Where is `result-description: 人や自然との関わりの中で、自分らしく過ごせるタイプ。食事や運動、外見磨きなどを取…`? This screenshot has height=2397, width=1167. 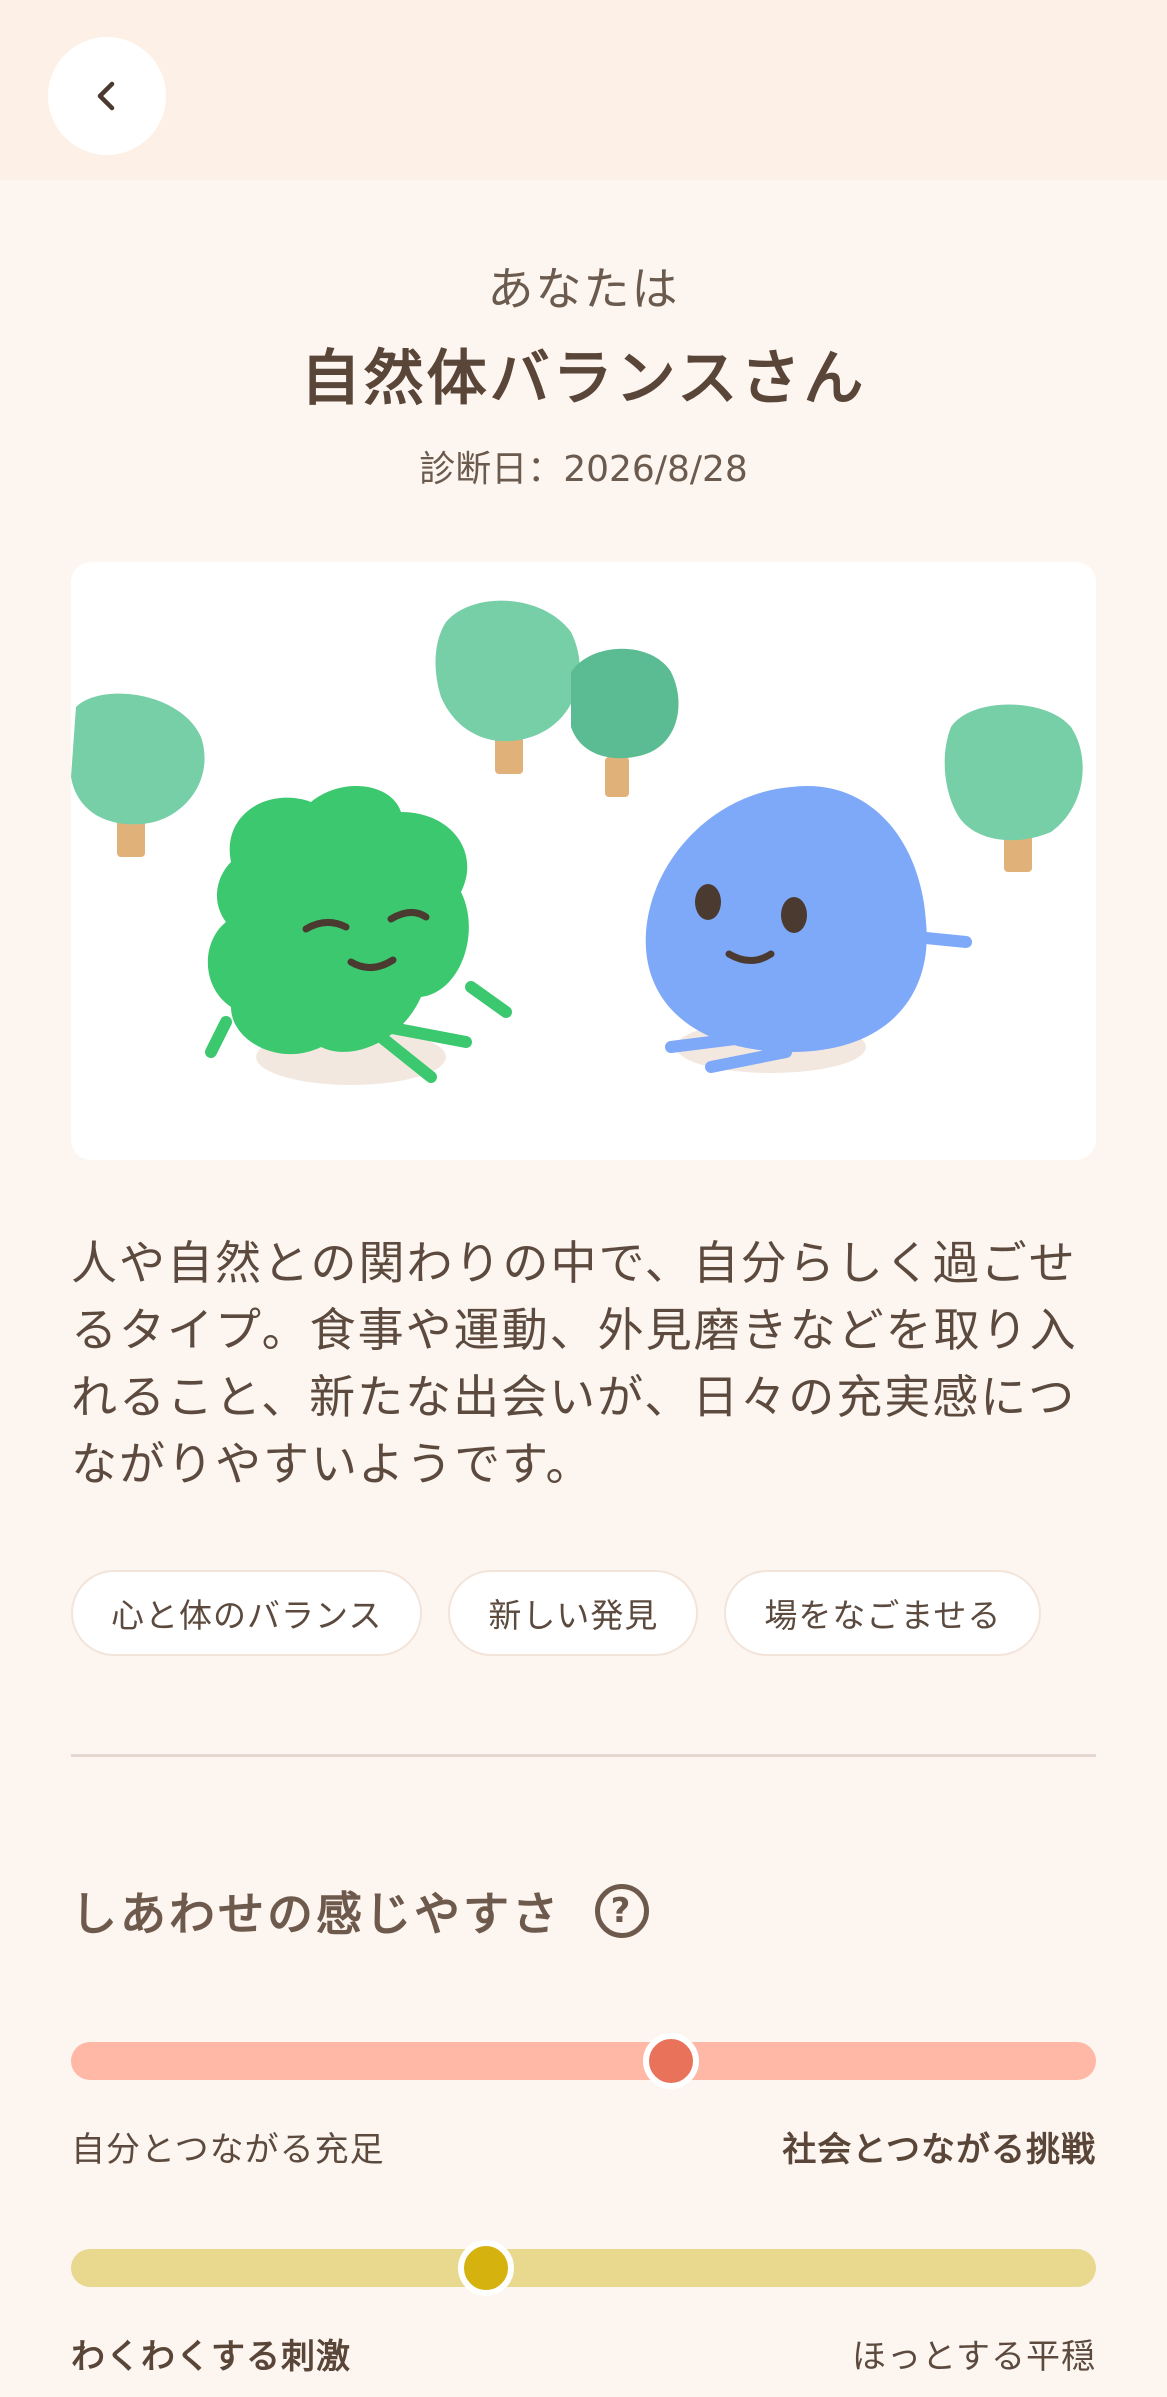
result-description: 人や自然との関わりの中で、自分らしく過ごせるタイプ。食事や運動、外見磨きなどを取… is located at coordinates (574, 1363).